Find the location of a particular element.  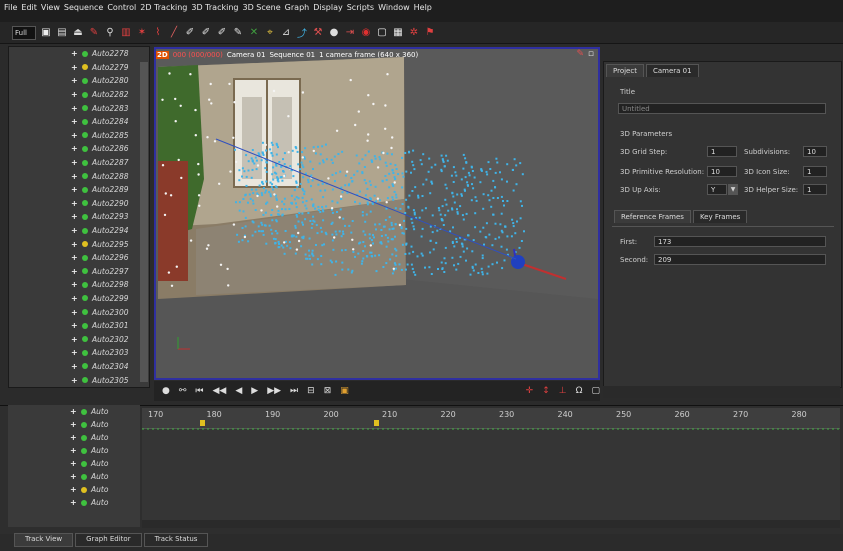

pen-icon: ✎ is located at coordinates (238, 33).